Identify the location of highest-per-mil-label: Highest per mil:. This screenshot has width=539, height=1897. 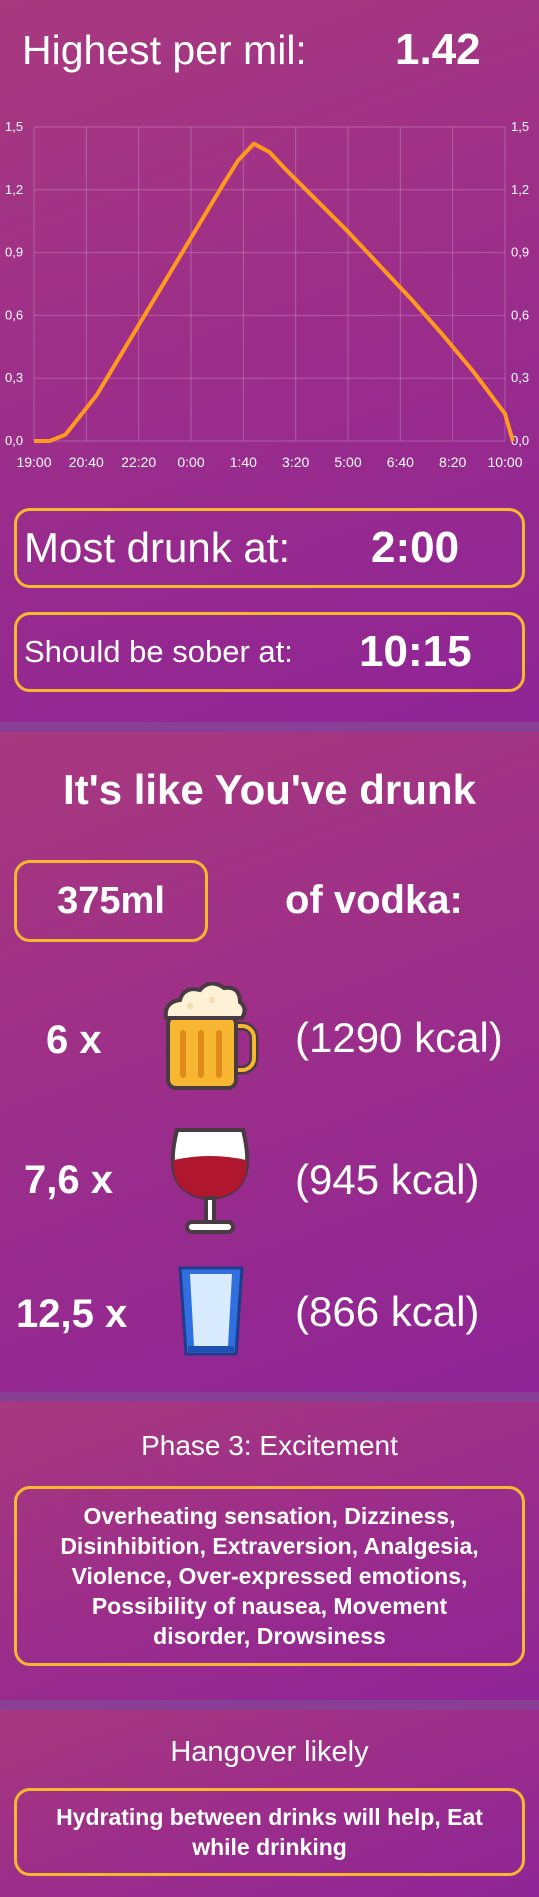
(164, 50).